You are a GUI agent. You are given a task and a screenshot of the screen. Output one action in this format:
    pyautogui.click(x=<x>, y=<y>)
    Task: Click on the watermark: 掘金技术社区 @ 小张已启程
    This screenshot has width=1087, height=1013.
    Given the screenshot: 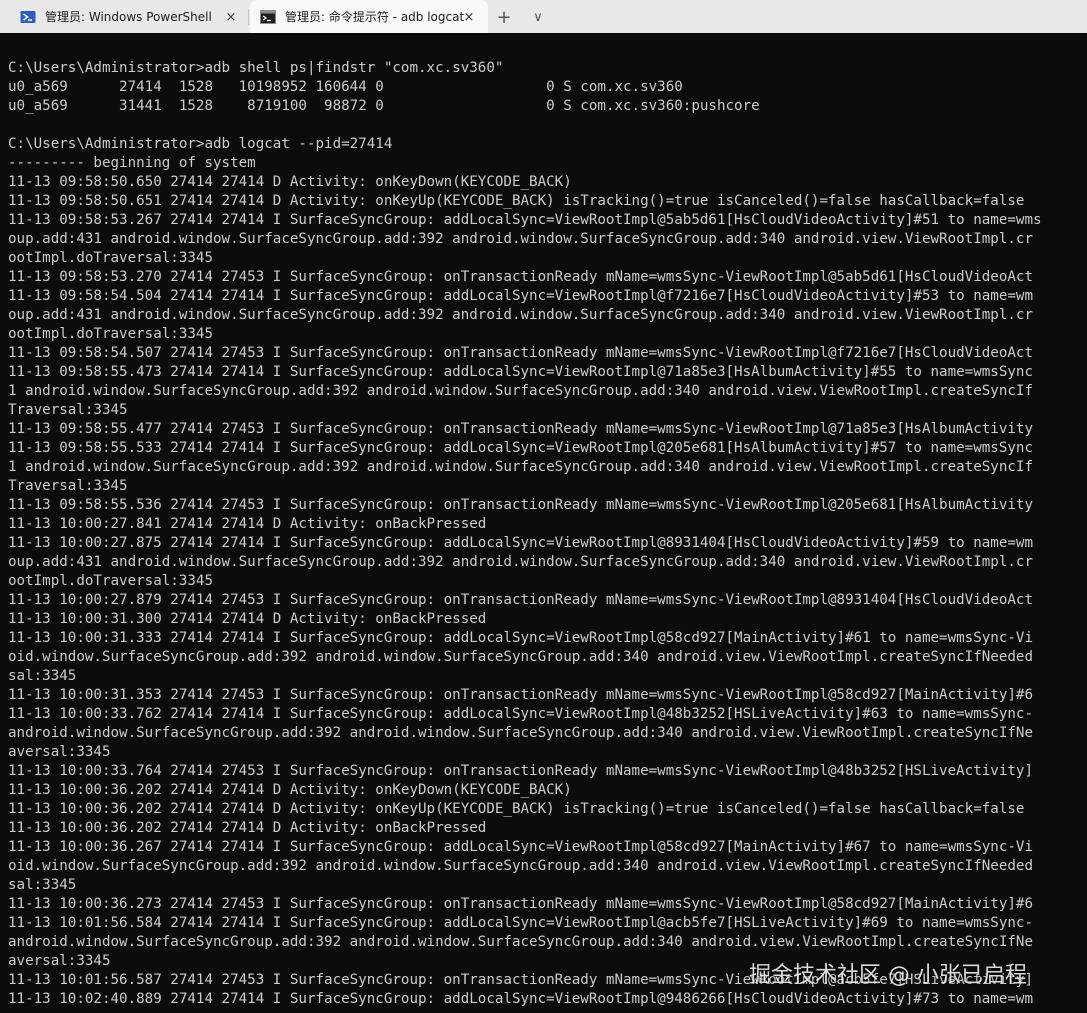 What is the action you would take?
    pyautogui.click(x=888, y=975)
    